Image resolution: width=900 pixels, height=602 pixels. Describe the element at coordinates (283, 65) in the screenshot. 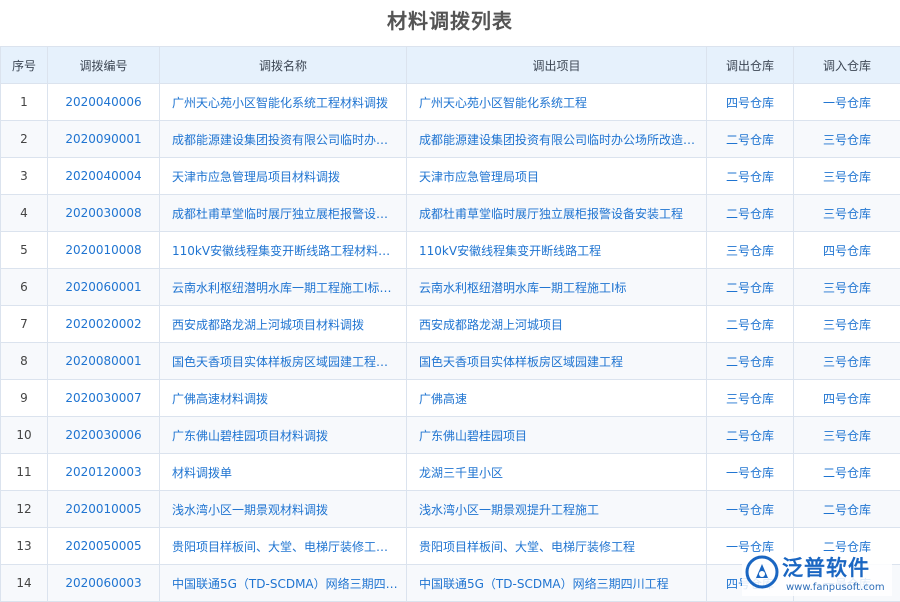

I see `column-header-name: 调拨名称` at that location.